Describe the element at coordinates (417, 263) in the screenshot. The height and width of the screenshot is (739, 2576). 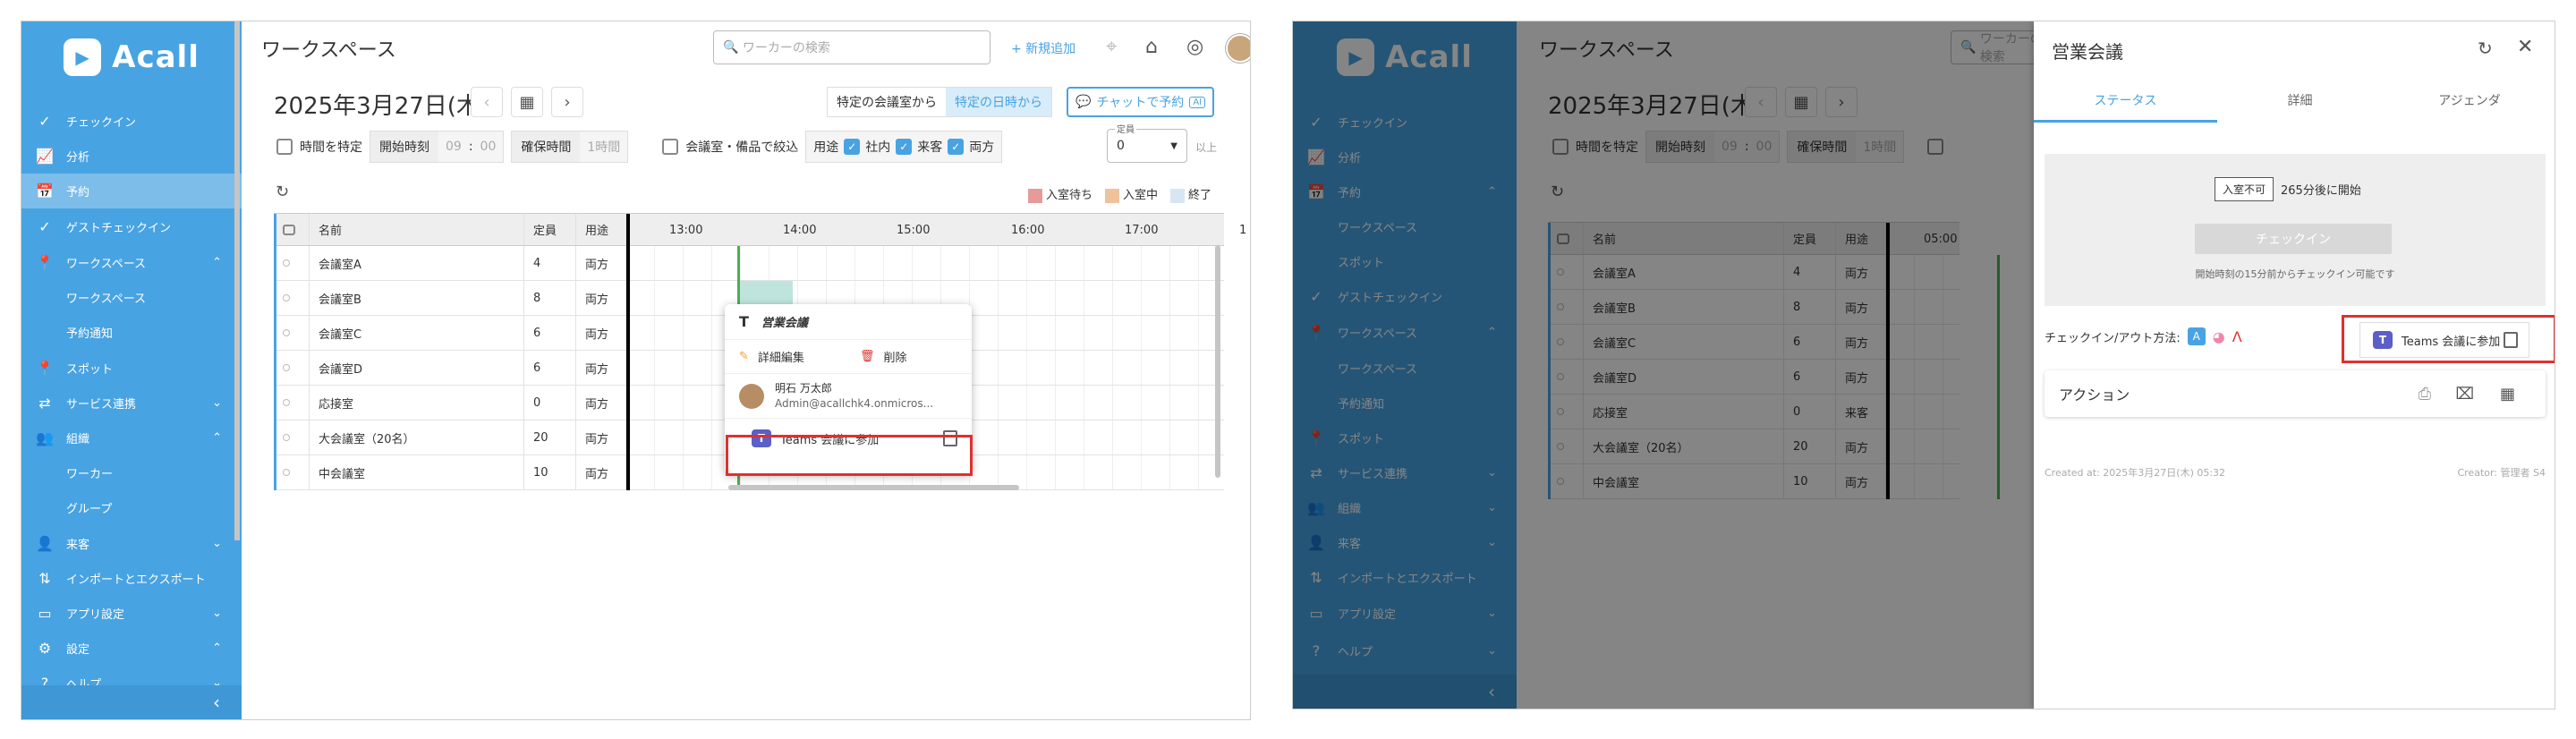
I see `room-name: 会議室A` at that location.